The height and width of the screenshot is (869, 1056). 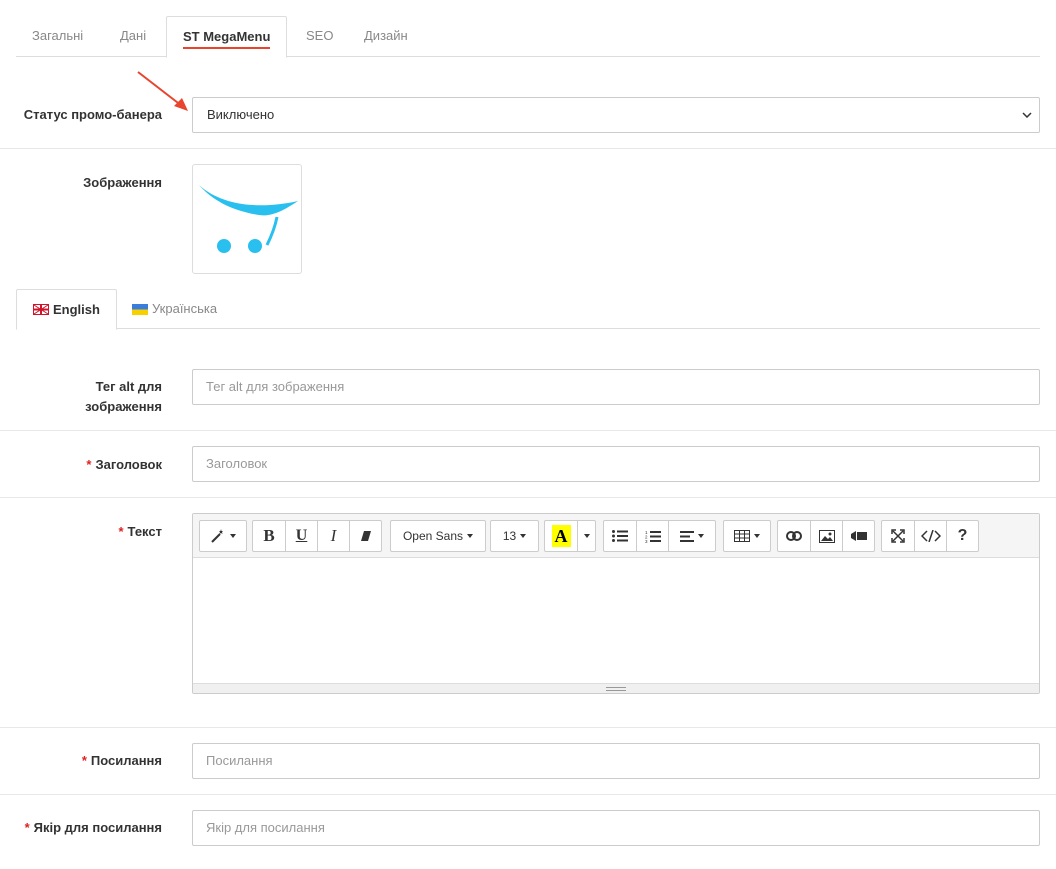 I want to click on language-tabs: English Українська, so click(x=528, y=309).